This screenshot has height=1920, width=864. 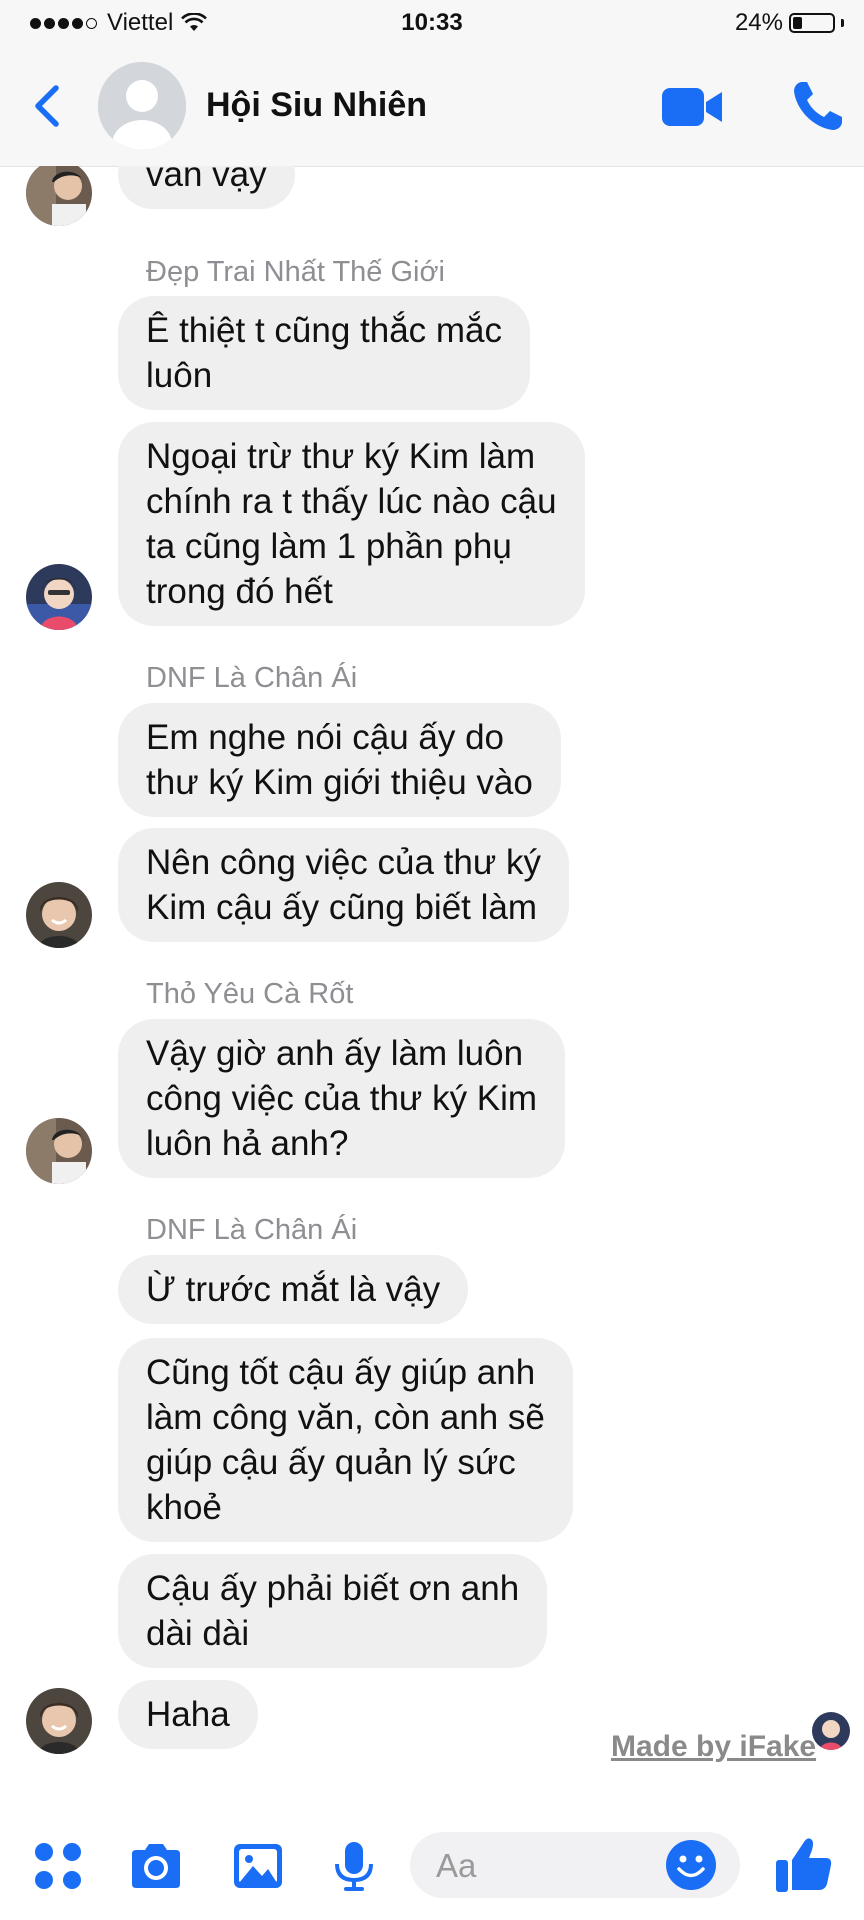 I want to click on phone-icon, so click(x=818, y=106).